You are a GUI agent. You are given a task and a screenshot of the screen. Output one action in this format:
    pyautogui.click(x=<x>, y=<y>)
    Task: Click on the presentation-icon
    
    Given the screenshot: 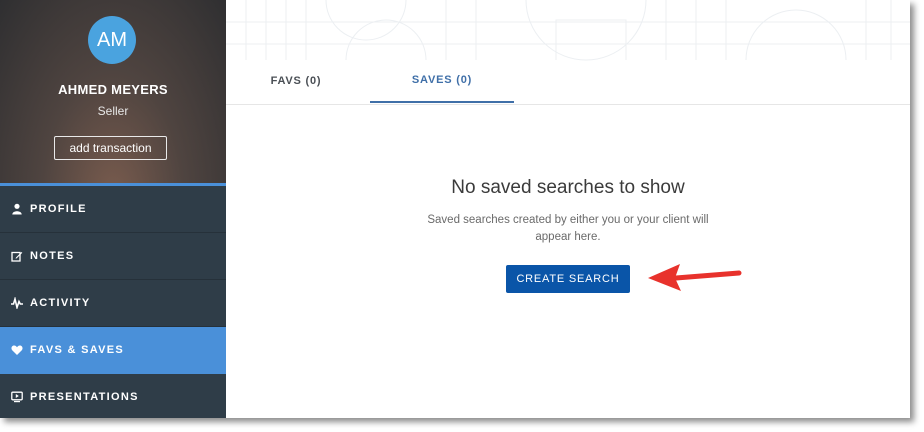 What is the action you would take?
    pyautogui.click(x=17, y=397)
    